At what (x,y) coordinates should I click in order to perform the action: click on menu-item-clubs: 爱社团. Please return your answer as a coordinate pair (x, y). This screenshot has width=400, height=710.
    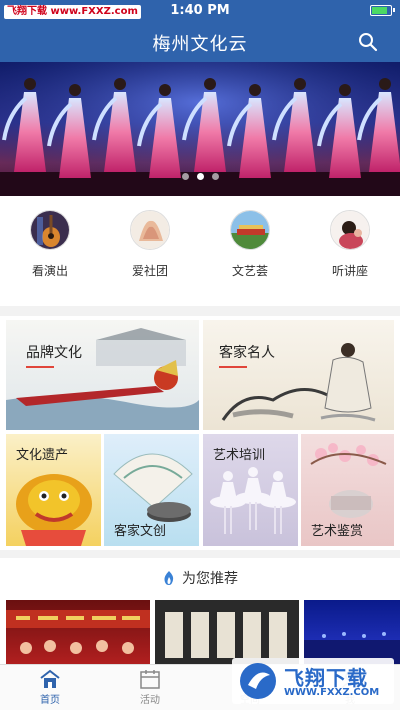
    Looking at the image, I should click on (150, 244).